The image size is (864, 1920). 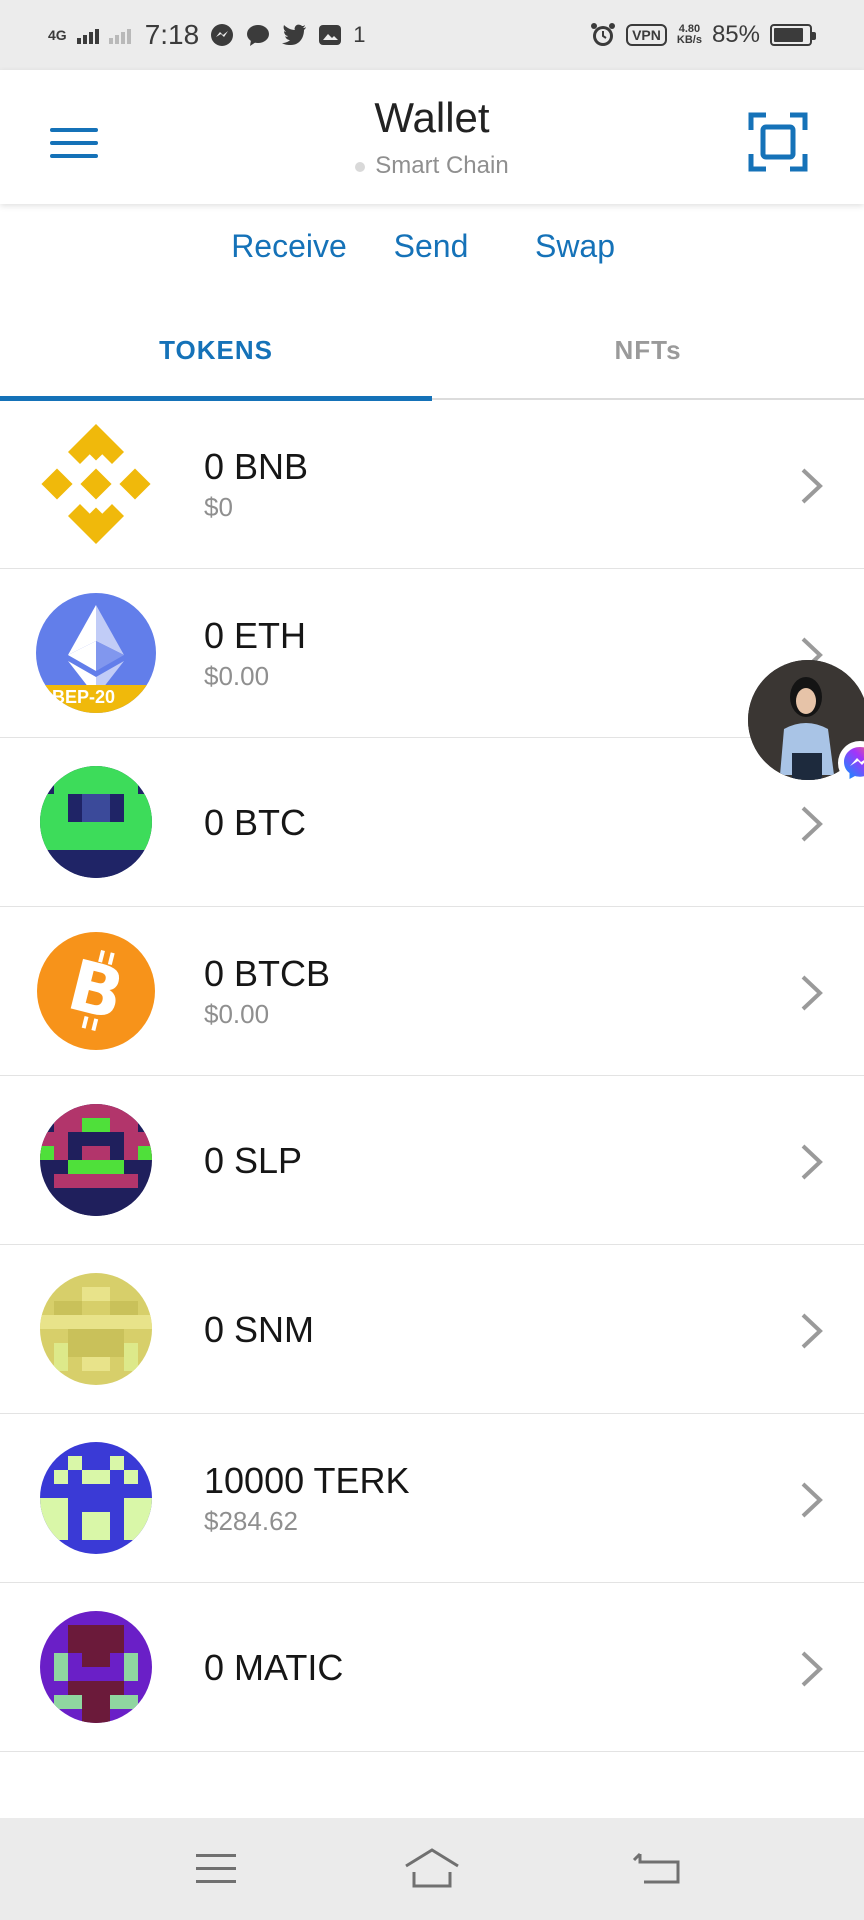 I want to click on scan-qr-button, so click(x=778, y=142).